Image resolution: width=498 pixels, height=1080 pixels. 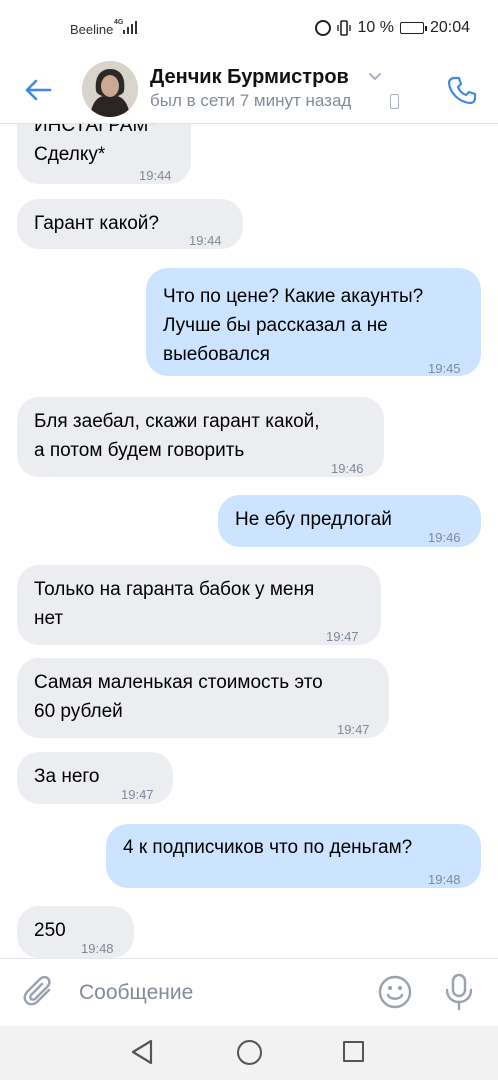 I want to click on vibrate-icon, so click(x=344, y=28).